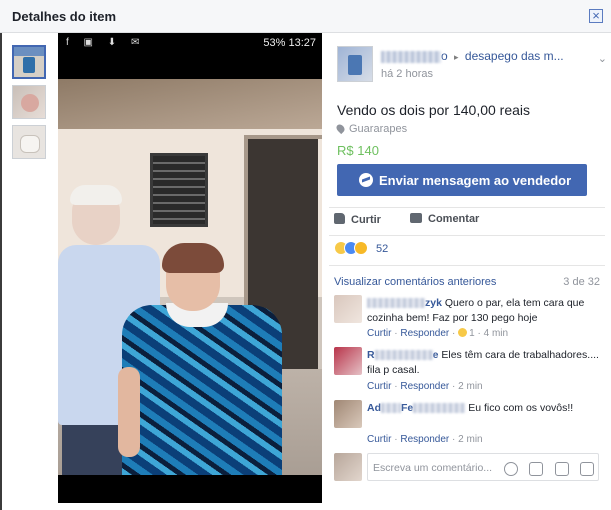  I want to click on view-previous-comments-link: Visualizar comentários anteriores, so click(415, 282).